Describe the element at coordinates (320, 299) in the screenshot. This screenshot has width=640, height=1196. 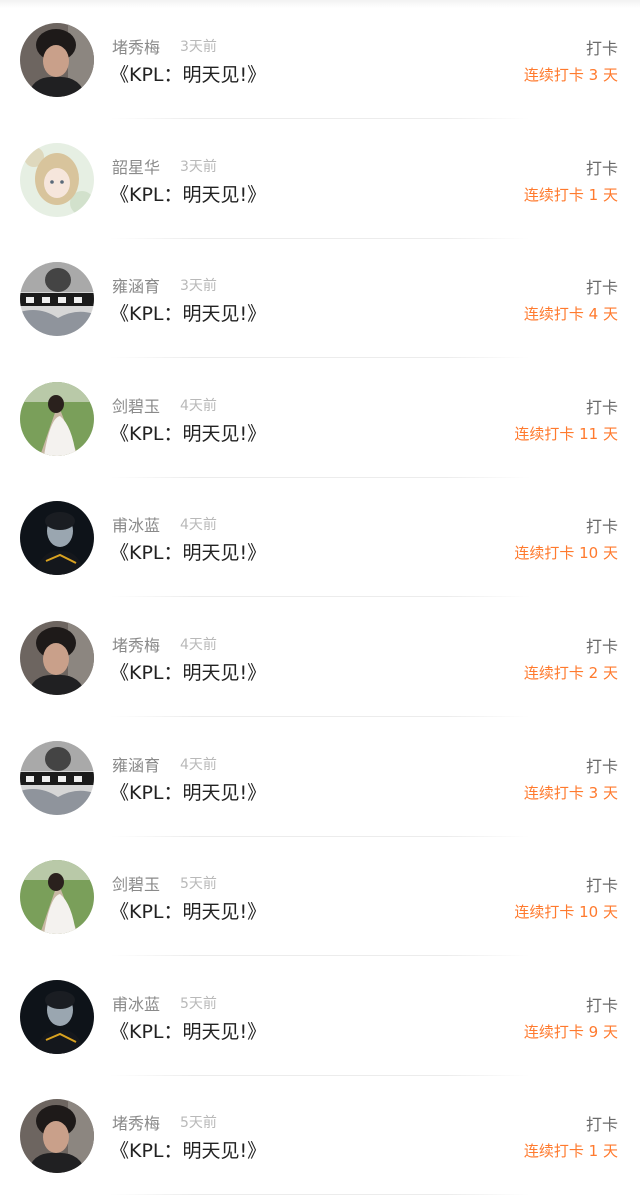
I see `feed-item: 雍涵育 3天前 《KPL：明天见!》 打卡 连续打卡 4 天` at that location.